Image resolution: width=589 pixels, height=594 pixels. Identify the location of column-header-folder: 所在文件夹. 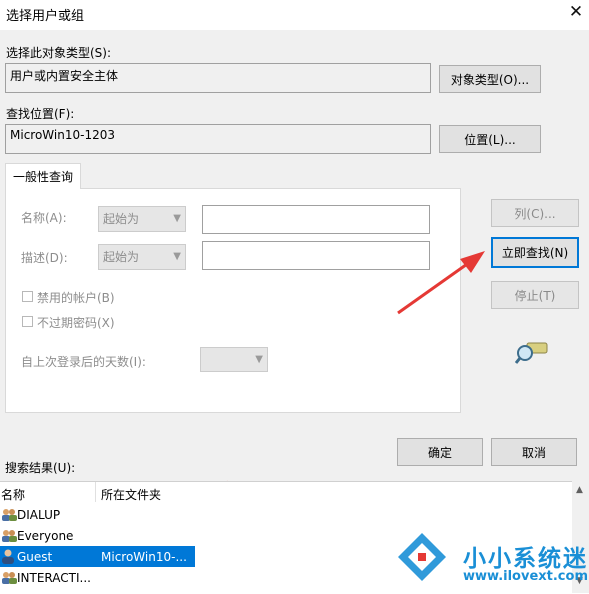
(131, 494).